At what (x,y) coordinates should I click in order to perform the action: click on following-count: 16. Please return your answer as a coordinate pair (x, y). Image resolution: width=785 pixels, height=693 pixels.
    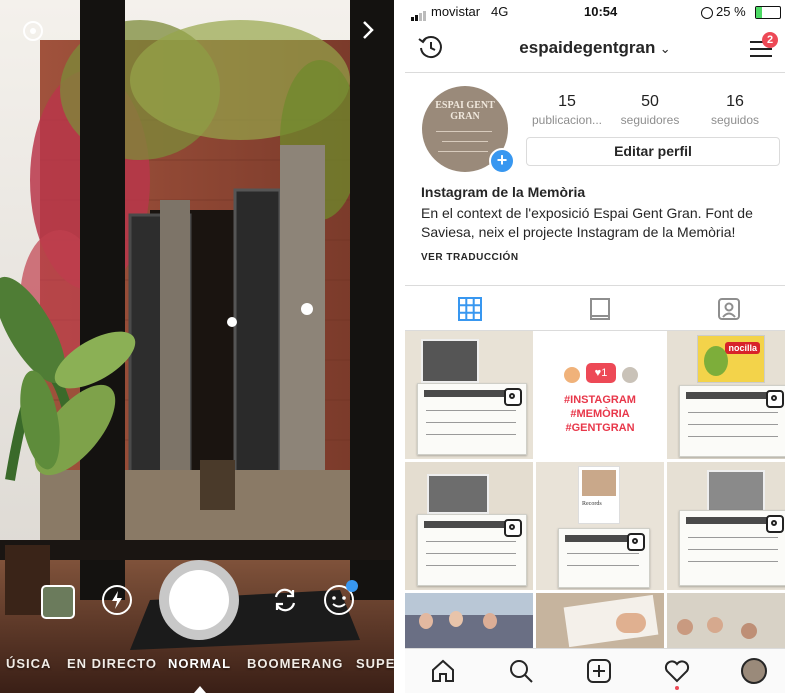
    Looking at the image, I should click on (735, 102).